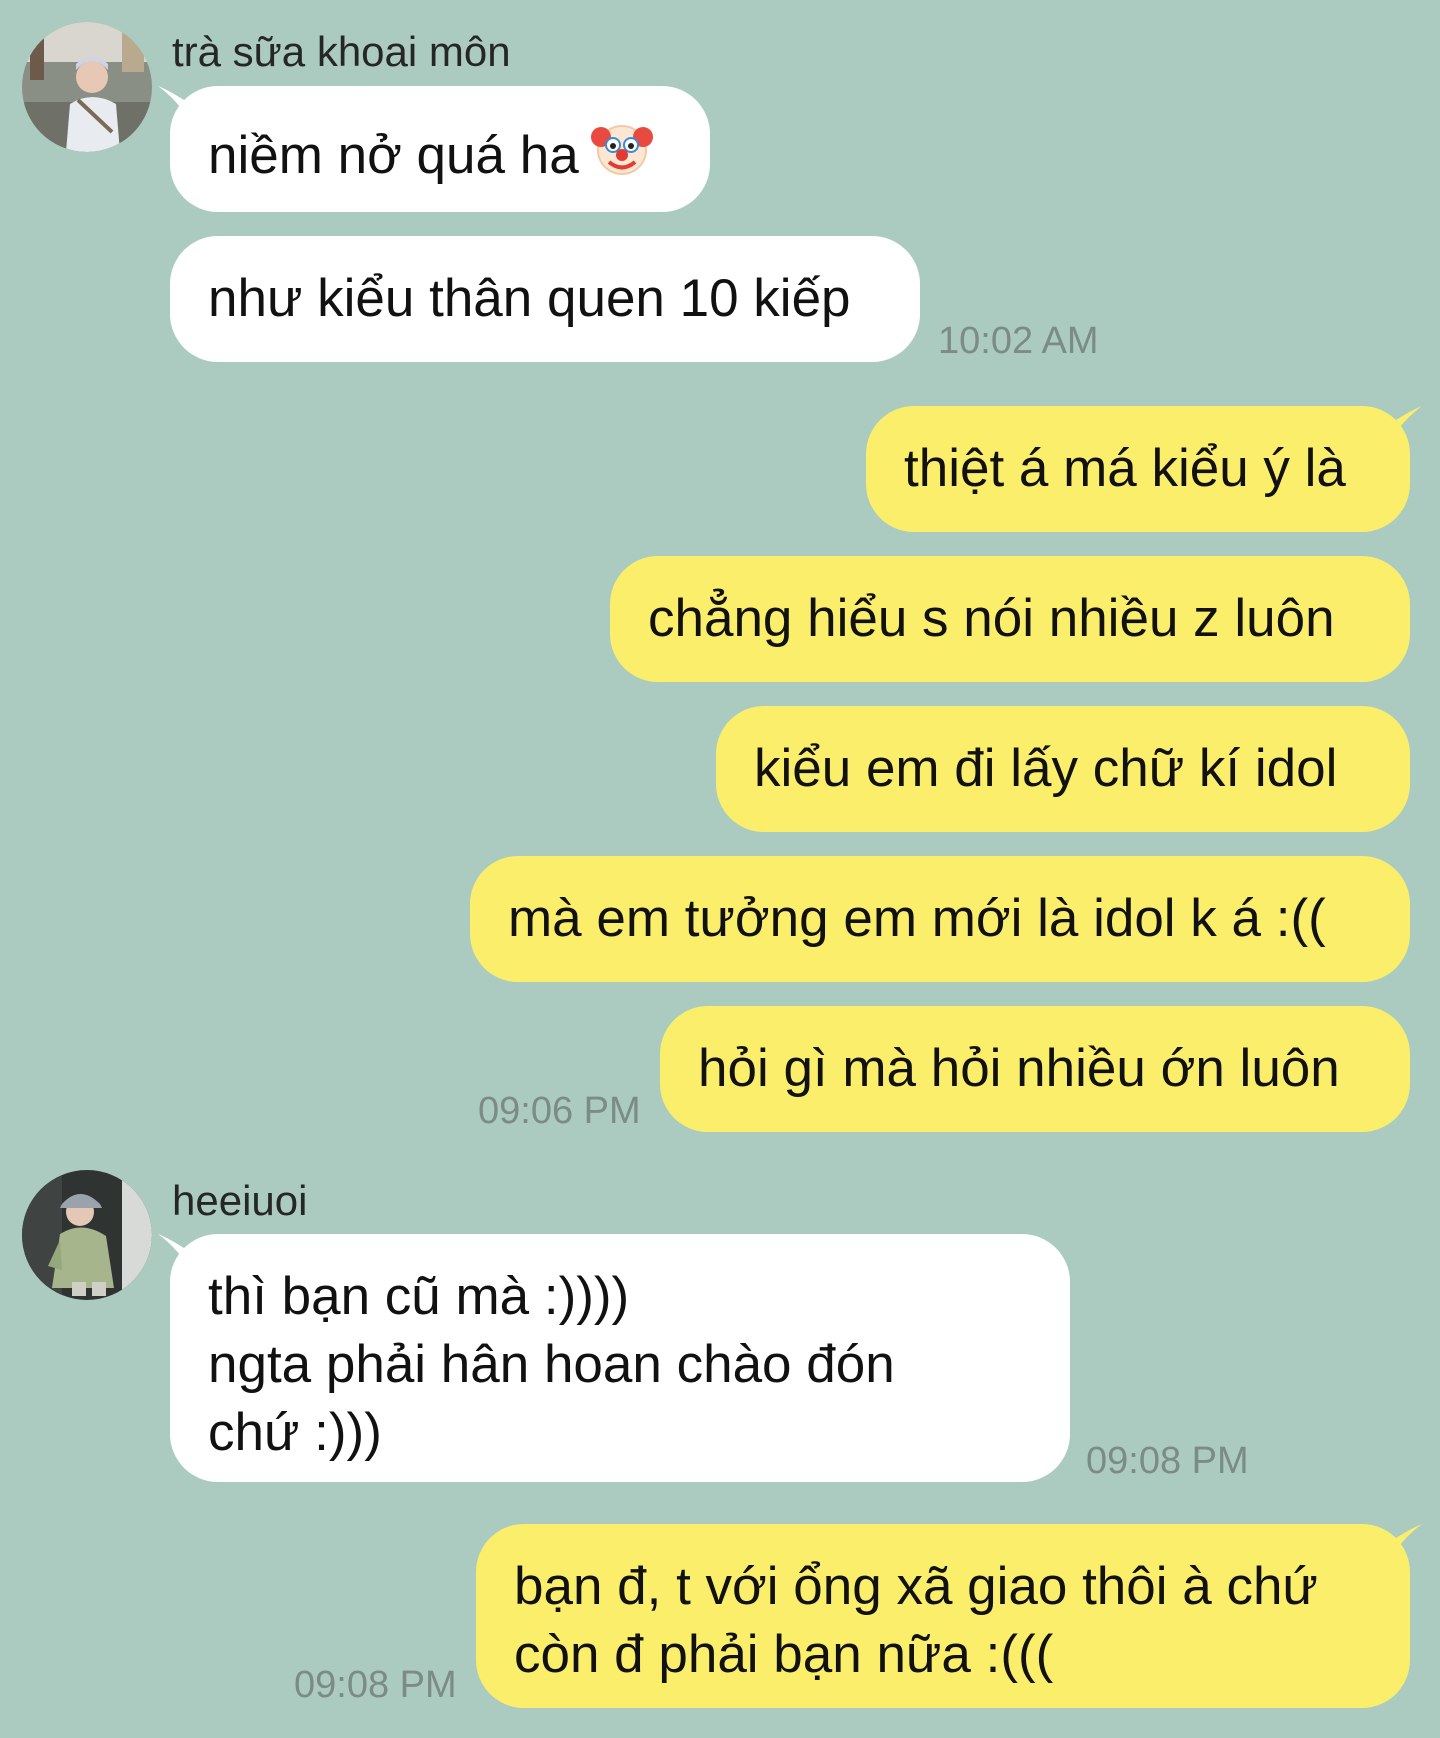 The height and width of the screenshot is (1738, 1440). Describe the element at coordinates (551, 1364) in the screenshot. I see `message-text-line: ngta phải hân hoan chào đón` at that location.